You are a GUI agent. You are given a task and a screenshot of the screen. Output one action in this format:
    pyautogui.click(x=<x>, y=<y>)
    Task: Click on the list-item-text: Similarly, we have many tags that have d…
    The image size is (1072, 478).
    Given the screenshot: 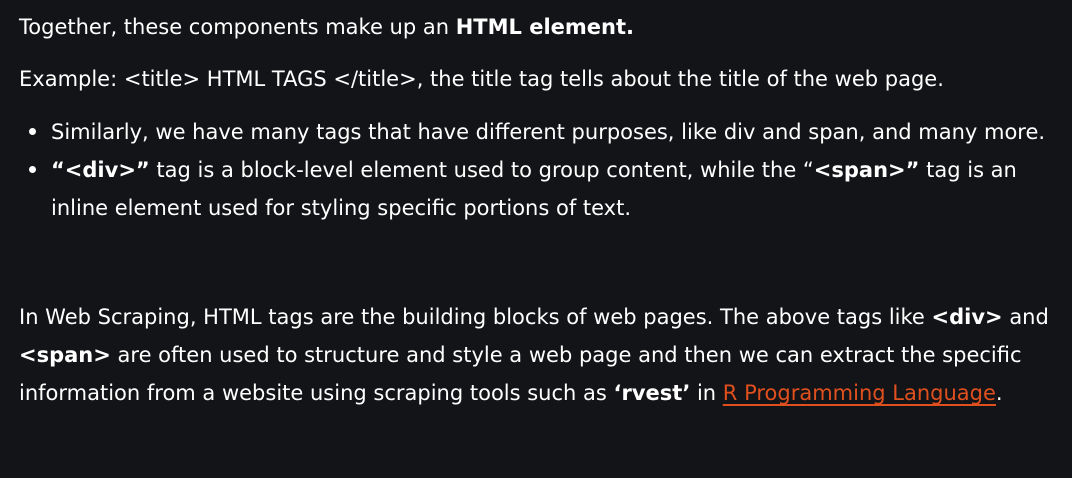 What is the action you would take?
    pyautogui.click(x=548, y=132)
    